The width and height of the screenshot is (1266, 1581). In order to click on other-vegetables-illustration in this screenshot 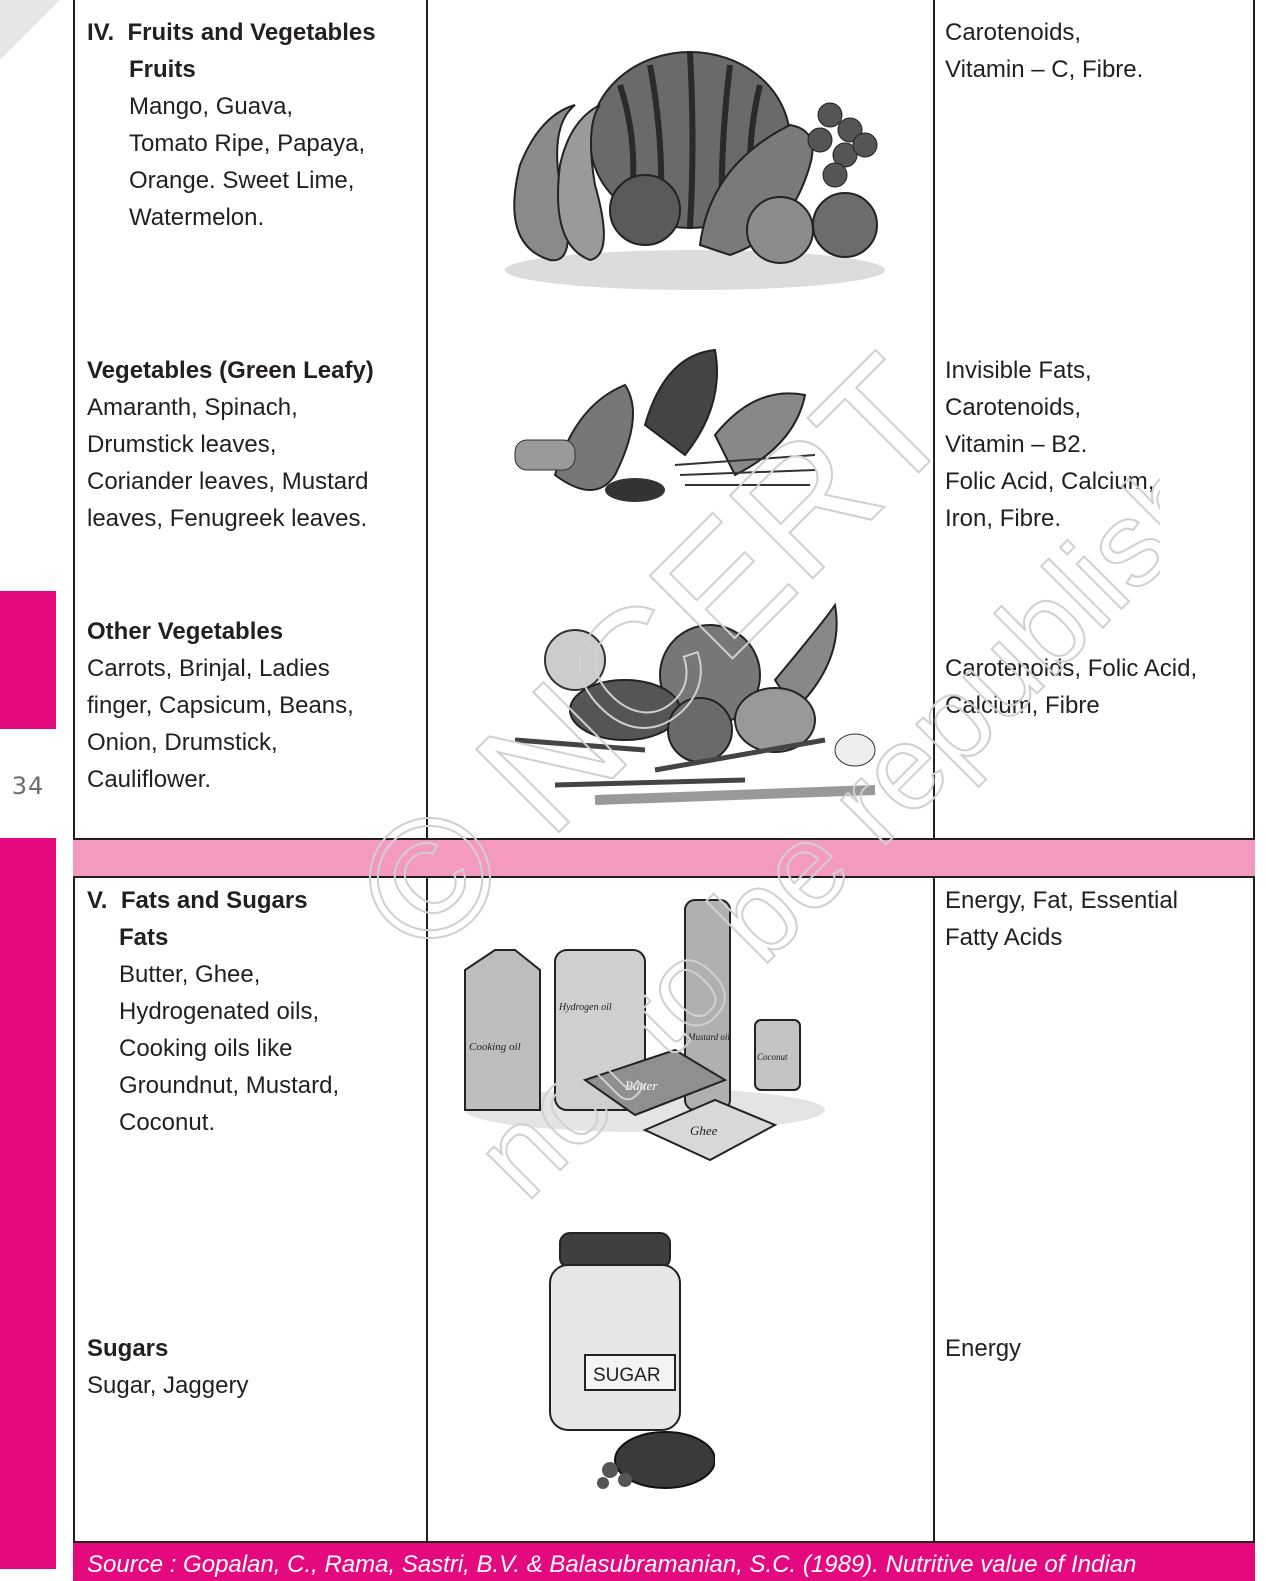, I will do `click(695, 703)`.